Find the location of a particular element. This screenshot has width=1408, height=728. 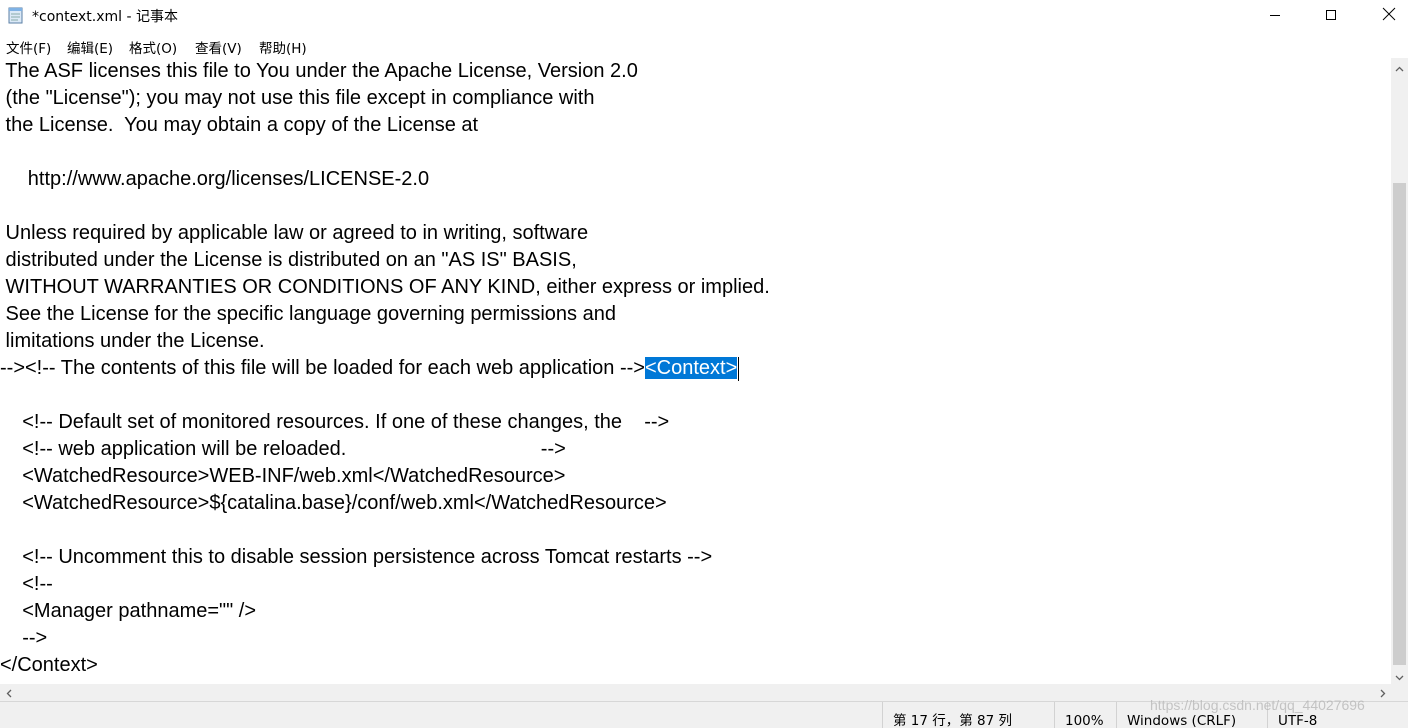

zoom-level: 100% is located at coordinates (1085, 715).